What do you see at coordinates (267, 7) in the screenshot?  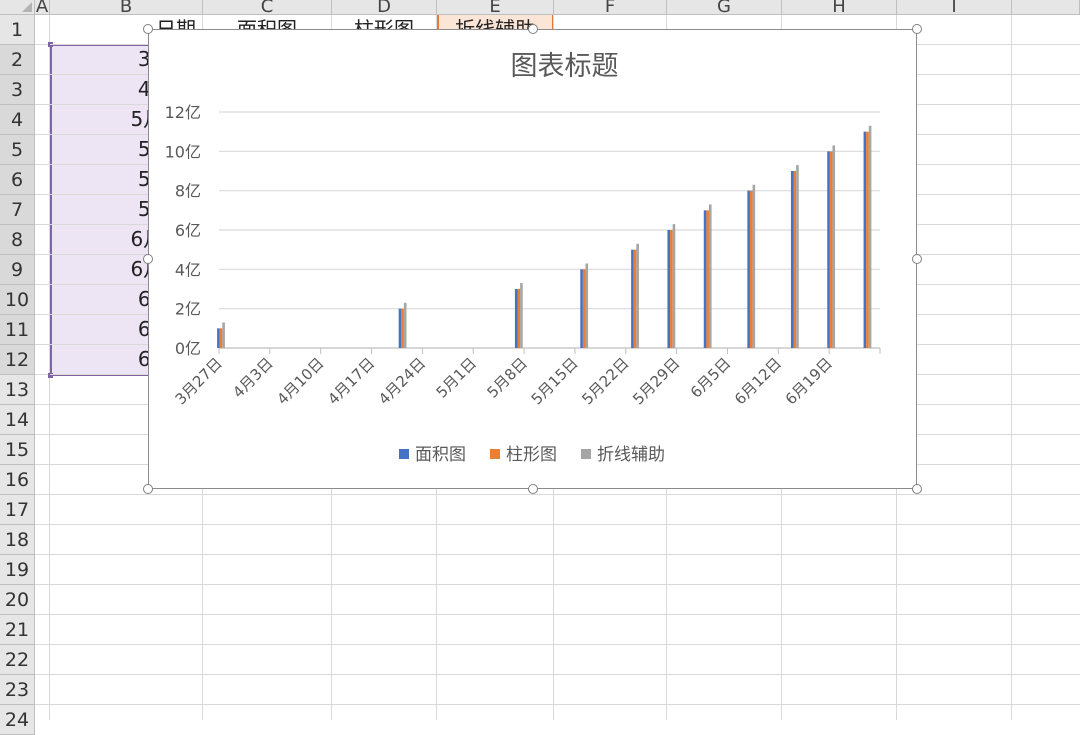 I see `column-header-c: C` at bounding box center [267, 7].